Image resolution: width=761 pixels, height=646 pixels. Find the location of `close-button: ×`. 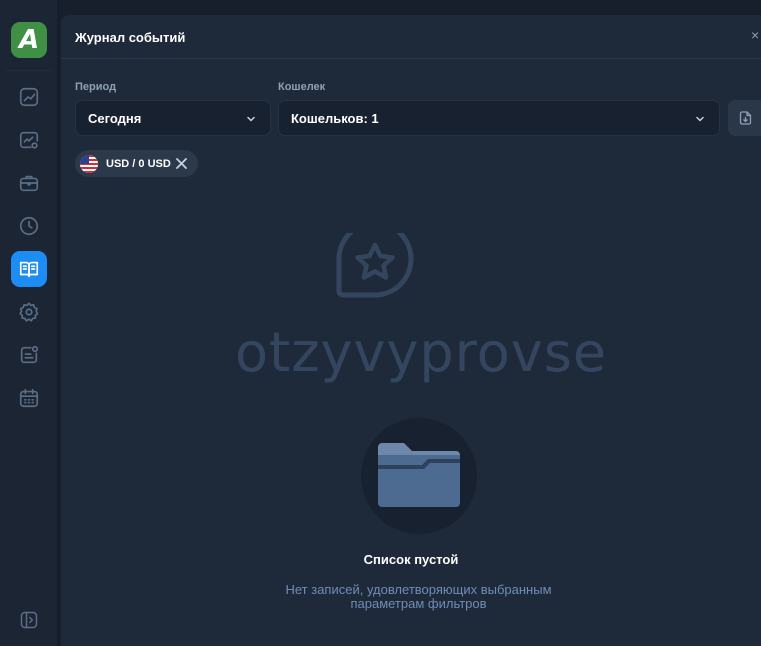

close-button: × is located at coordinates (756, 35).